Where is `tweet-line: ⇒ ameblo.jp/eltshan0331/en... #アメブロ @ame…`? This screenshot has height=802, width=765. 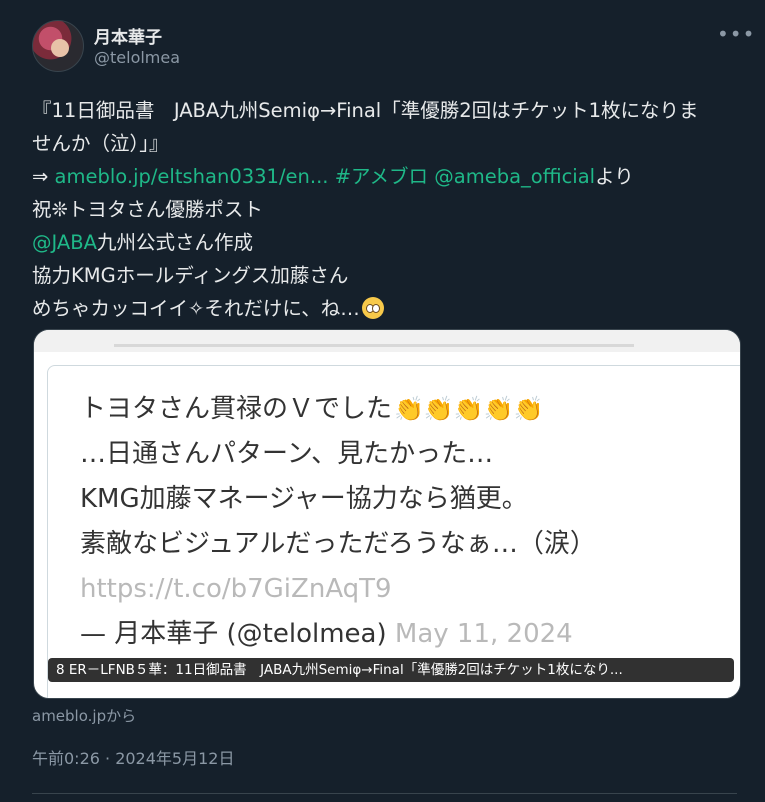 tweet-line: ⇒ ameblo.jp/eltshan0331/en... #アメブロ @ame… is located at coordinates (384, 176).